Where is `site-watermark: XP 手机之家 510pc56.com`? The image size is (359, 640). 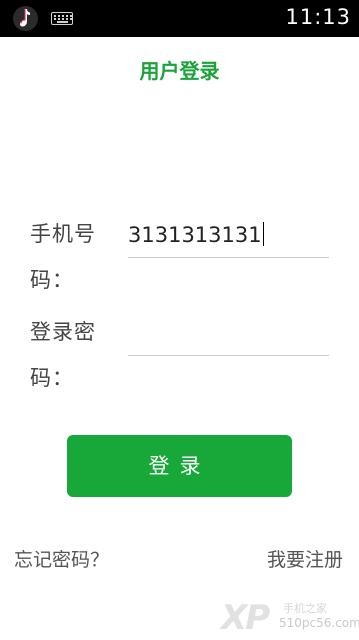
site-watermark: XP 手机之家 510pc56.com is located at coordinates (290, 618).